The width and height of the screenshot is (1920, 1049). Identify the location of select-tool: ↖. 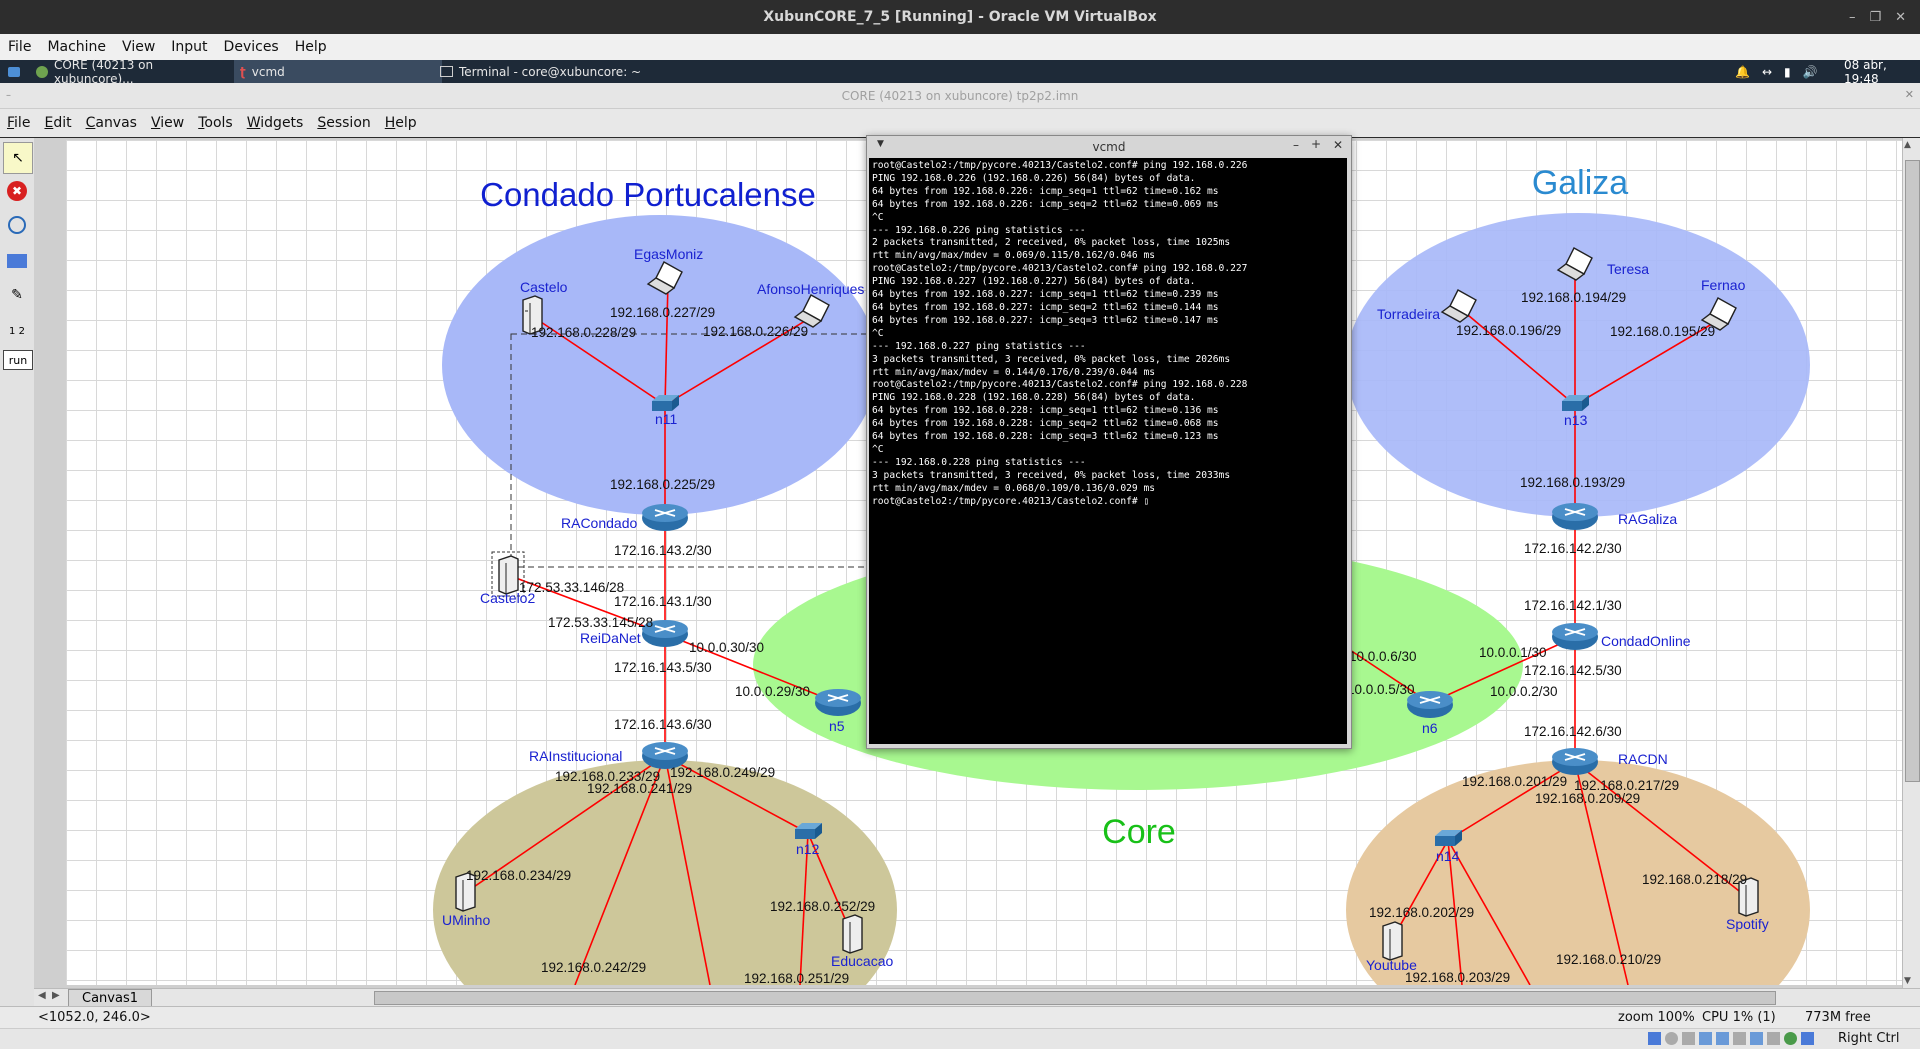
(18, 158).